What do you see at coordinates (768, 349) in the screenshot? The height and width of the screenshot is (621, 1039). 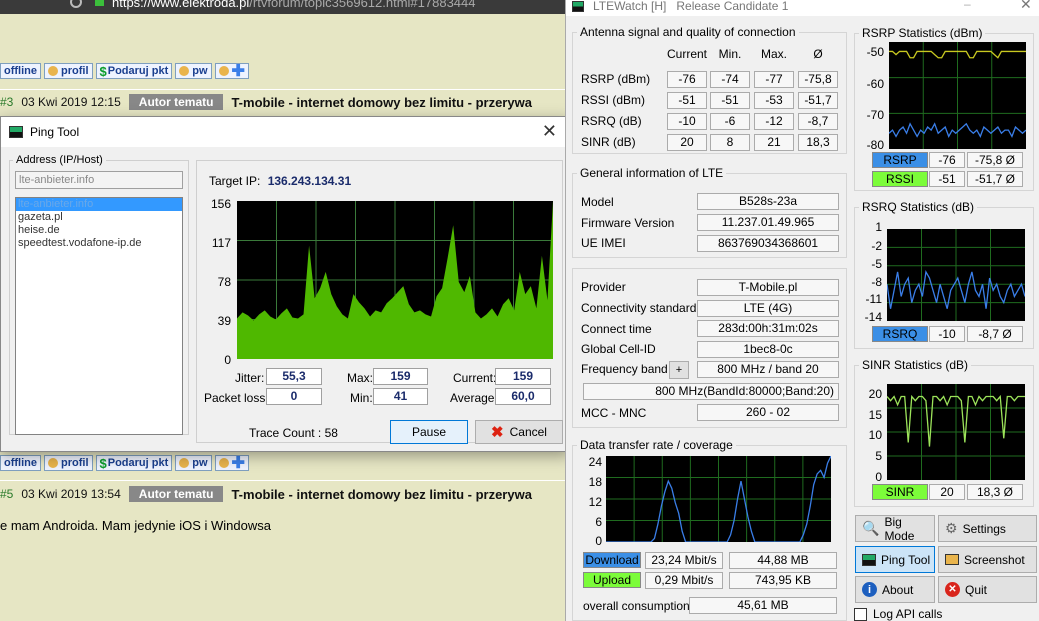 I see `cell-id-value: 1bec8-0c` at bounding box center [768, 349].